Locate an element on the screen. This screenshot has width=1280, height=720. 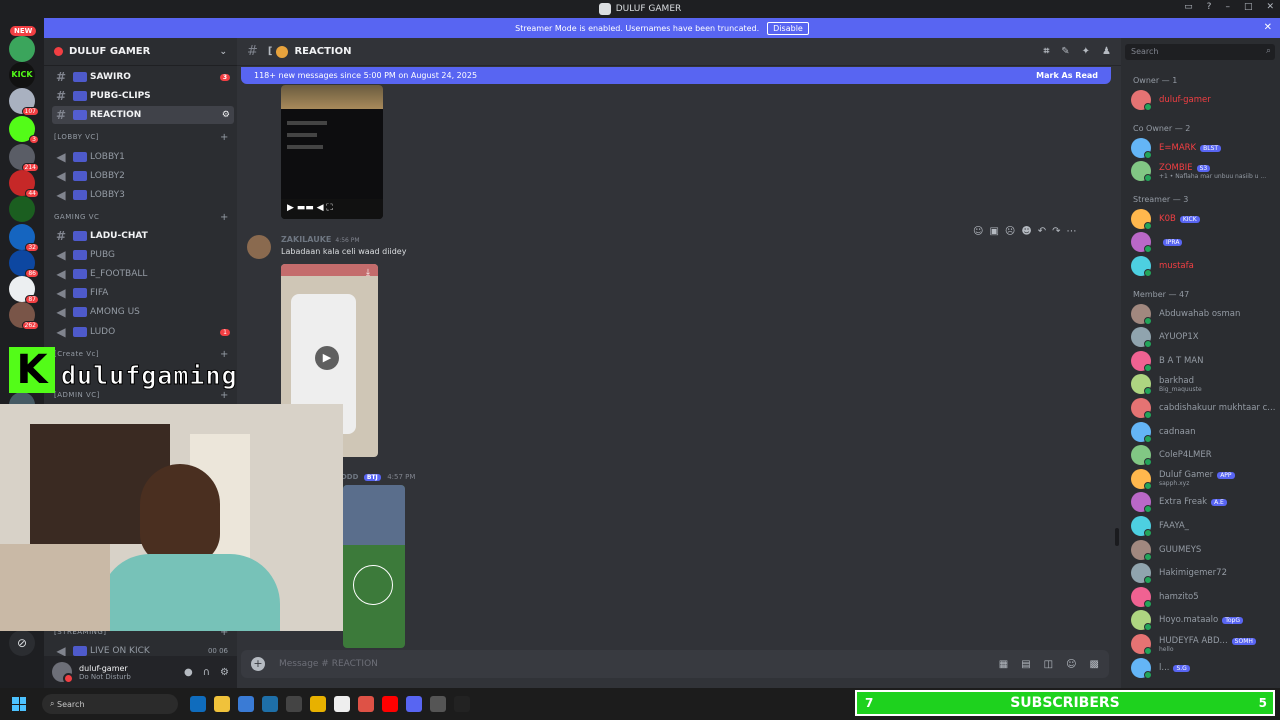
reply-icon: ↶ is located at coordinates (1042, 231).